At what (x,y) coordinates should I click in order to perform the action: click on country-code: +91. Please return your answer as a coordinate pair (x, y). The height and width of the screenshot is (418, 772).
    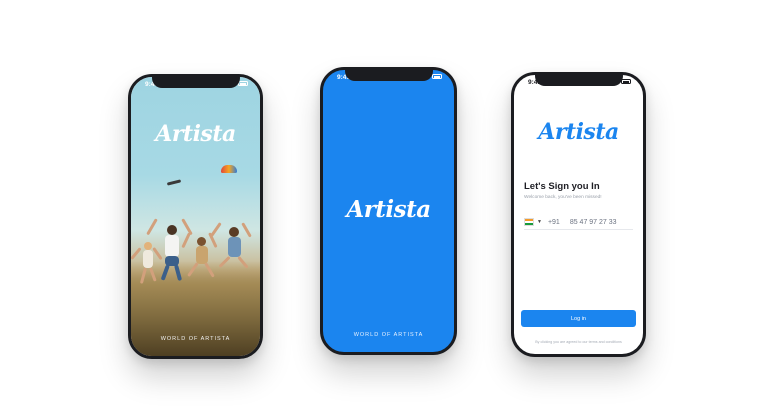
    Looking at the image, I should click on (554, 222).